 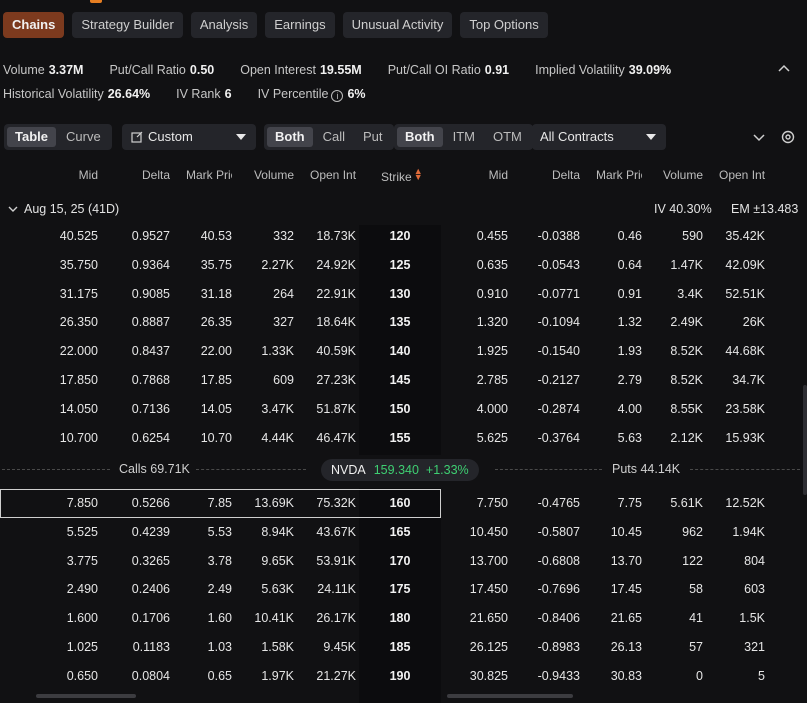 What do you see at coordinates (82, 676) in the screenshot?
I see `call-mid-cell: 0.650` at bounding box center [82, 676].